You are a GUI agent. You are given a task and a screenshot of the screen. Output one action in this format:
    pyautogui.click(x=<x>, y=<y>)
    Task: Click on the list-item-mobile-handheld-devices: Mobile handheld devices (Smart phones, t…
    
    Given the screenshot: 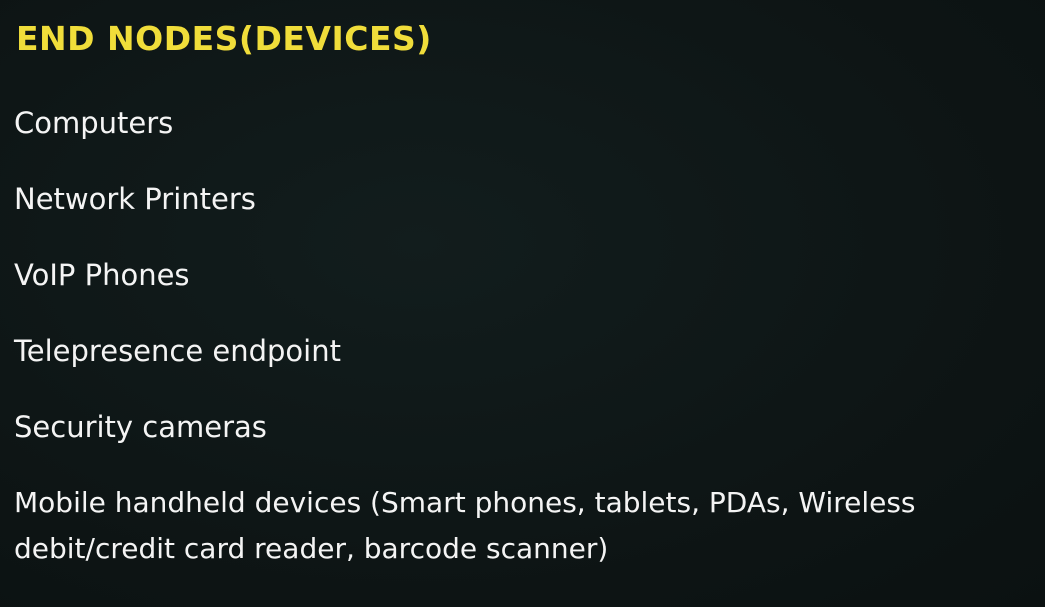 What is the action you would take?
    pyautogui.click(x=465, y=525)
    